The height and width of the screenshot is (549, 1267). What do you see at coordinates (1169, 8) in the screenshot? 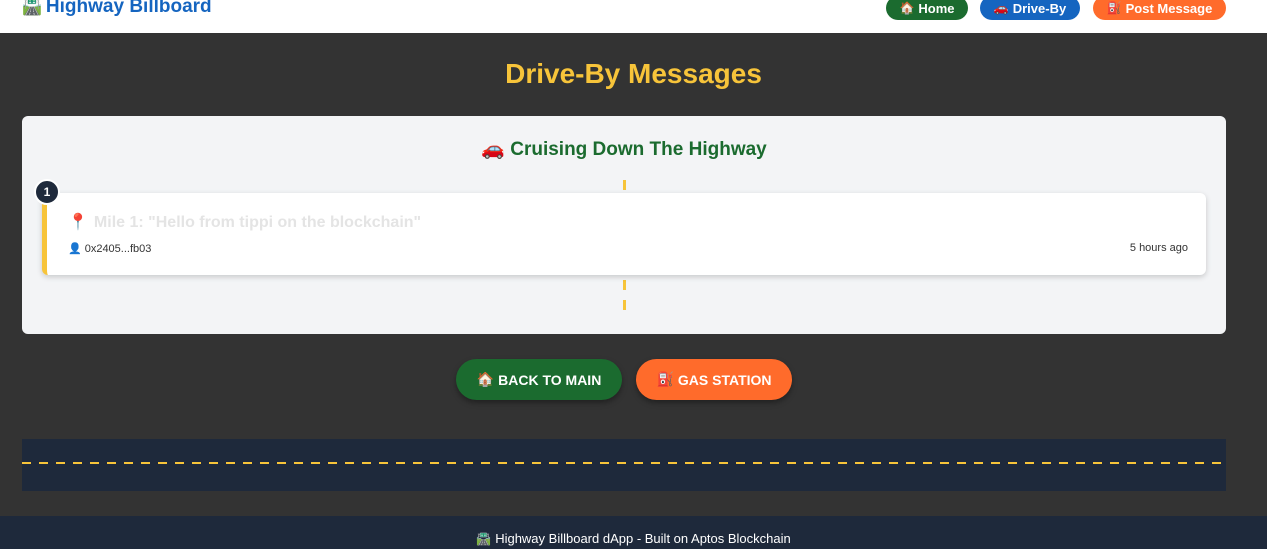
I see `nav-post-message-label: Post Message` at bounding box center [1169, 8].